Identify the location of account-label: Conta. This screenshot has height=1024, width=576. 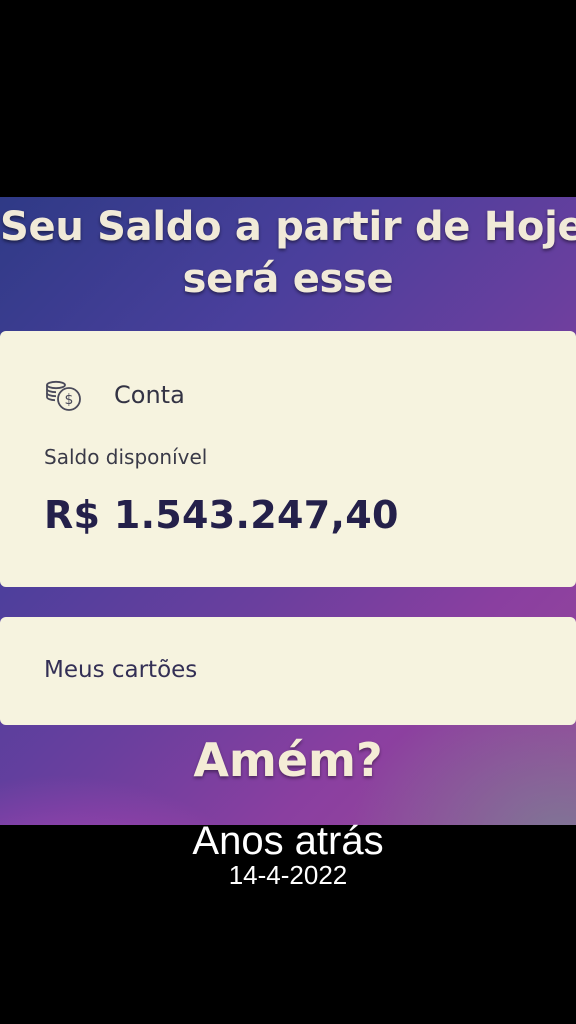
(149, 395).